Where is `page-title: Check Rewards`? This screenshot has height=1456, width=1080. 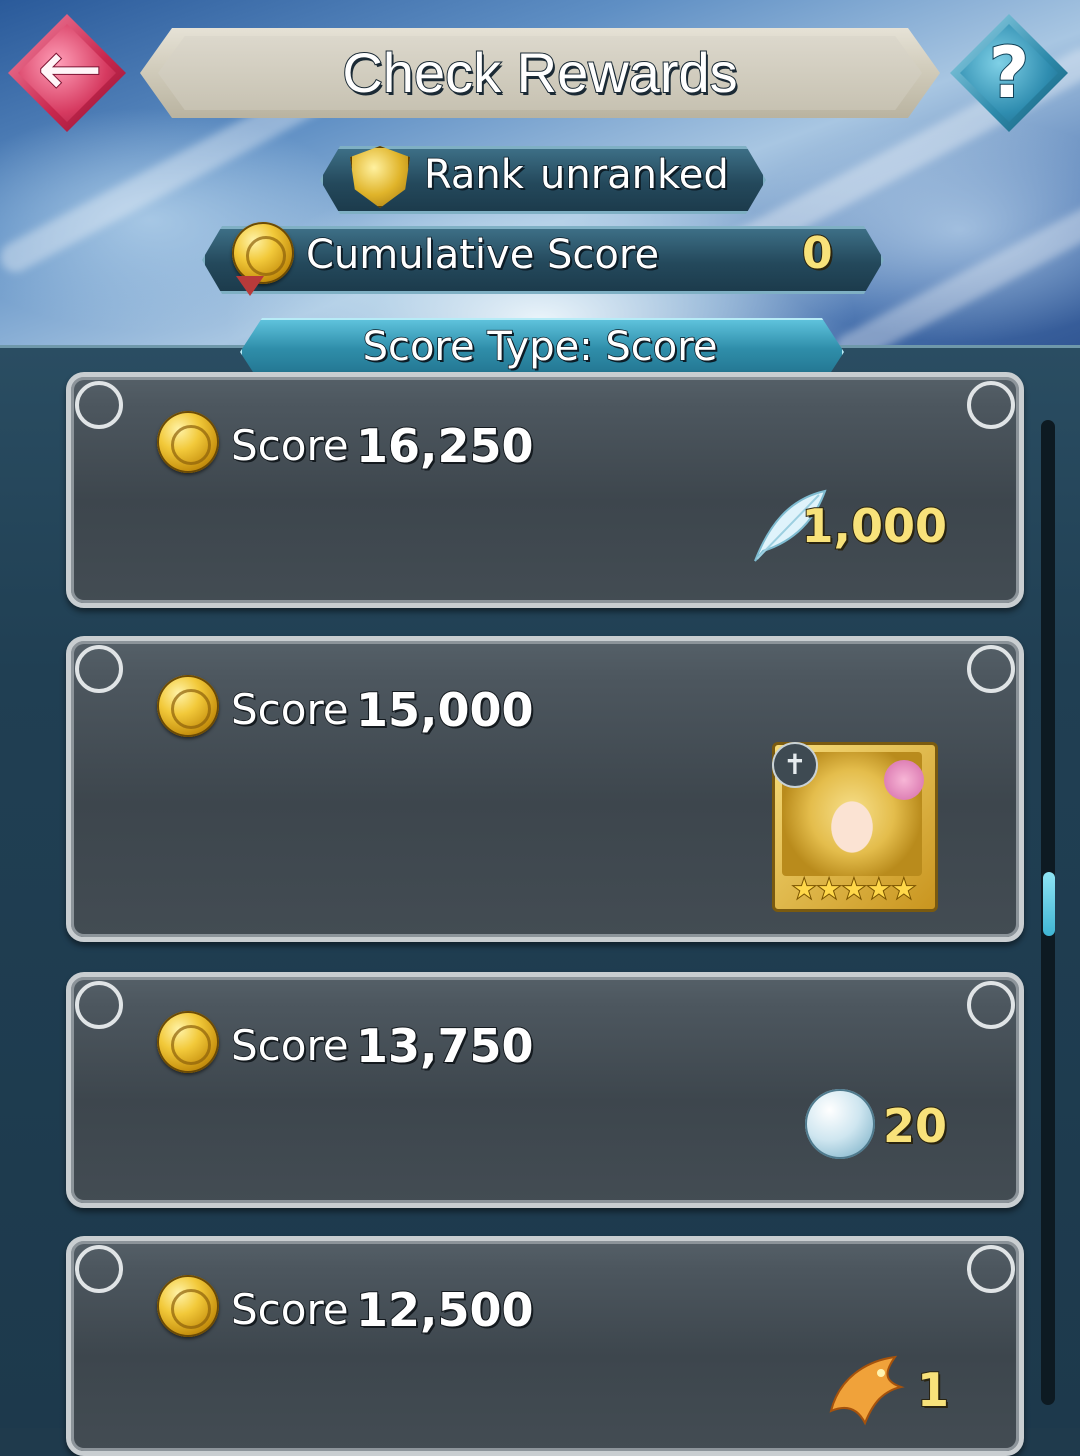
page-title: Check Rewards is located at coordinates (539, 72).